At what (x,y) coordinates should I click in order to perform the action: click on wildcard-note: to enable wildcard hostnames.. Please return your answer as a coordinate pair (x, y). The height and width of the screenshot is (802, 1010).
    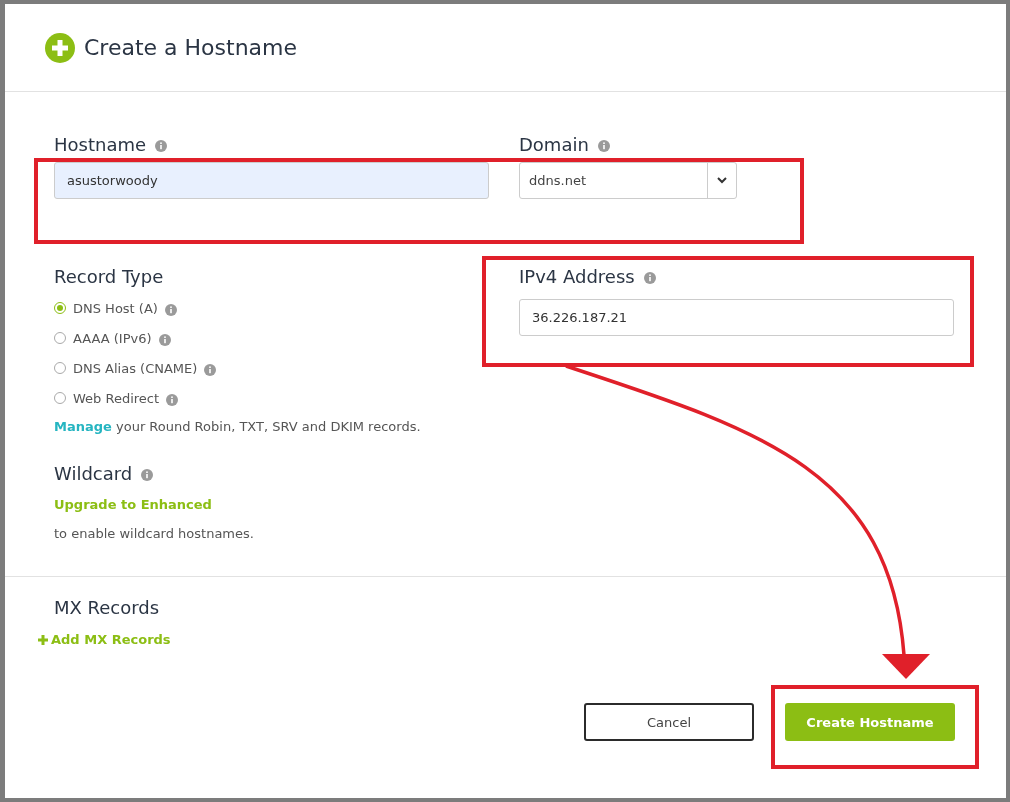
    Looking at the image, I should click on (154, 533).